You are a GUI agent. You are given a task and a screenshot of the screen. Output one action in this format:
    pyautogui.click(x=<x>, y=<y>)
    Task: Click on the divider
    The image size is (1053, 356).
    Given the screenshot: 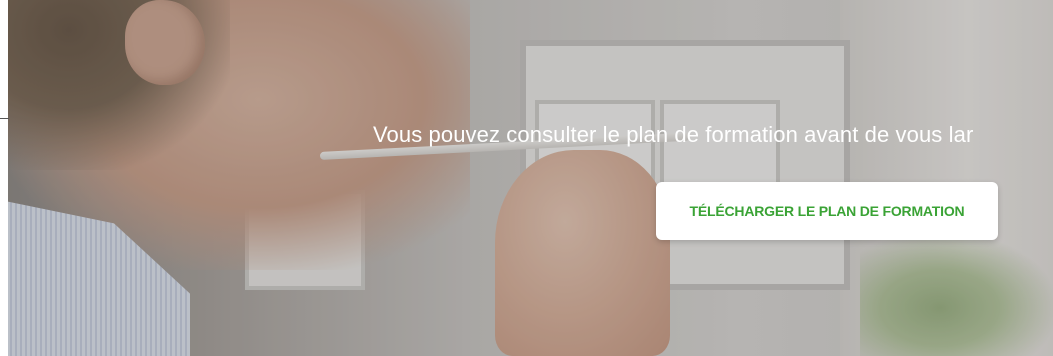 What is the action you would take?
    pyautogui.click(x=4, y=118)
    